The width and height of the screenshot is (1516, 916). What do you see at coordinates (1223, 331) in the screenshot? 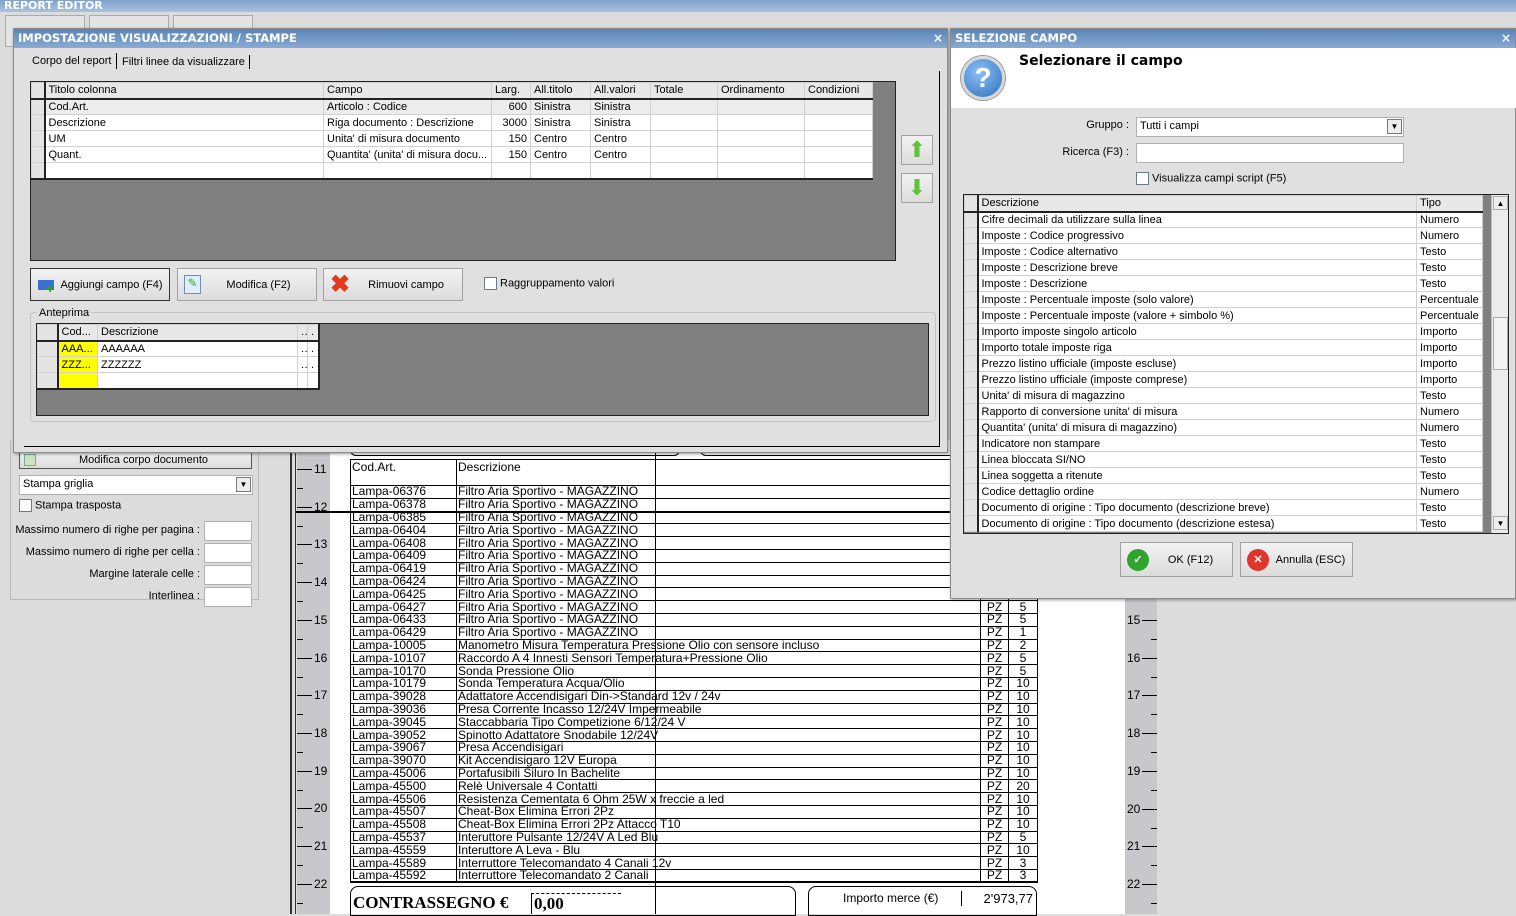
I see `list-item: Importo imposte singolo articolo Importo` at bounding box center [1223, 331].